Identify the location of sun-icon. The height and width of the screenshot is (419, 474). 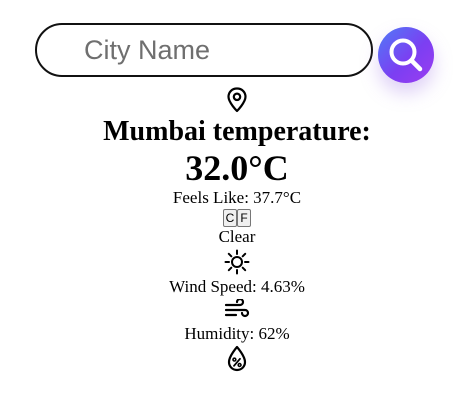
(237, 262).